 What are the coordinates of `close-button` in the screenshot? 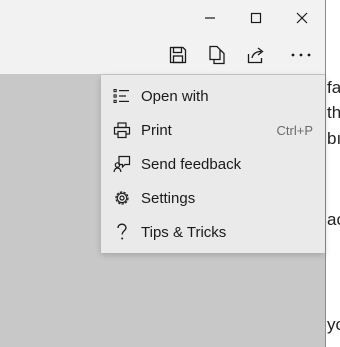 It's located at (302, 18).